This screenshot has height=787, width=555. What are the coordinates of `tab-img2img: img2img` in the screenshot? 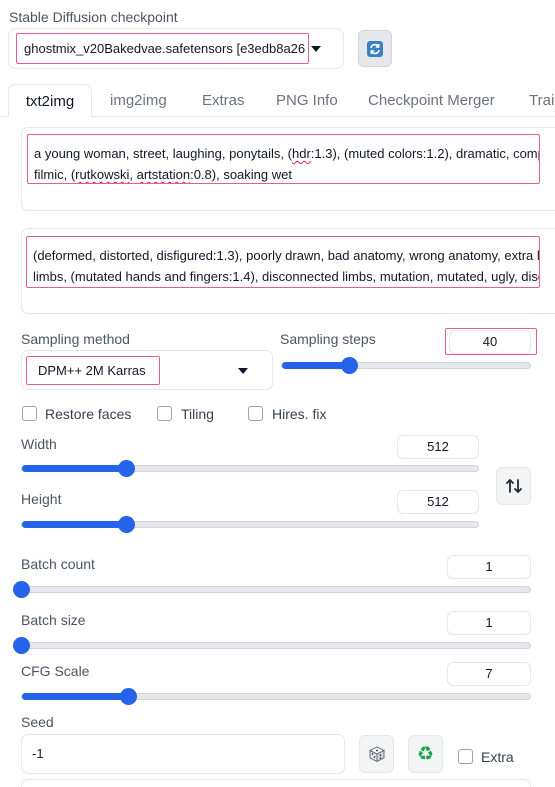 It's located at (138, 100).